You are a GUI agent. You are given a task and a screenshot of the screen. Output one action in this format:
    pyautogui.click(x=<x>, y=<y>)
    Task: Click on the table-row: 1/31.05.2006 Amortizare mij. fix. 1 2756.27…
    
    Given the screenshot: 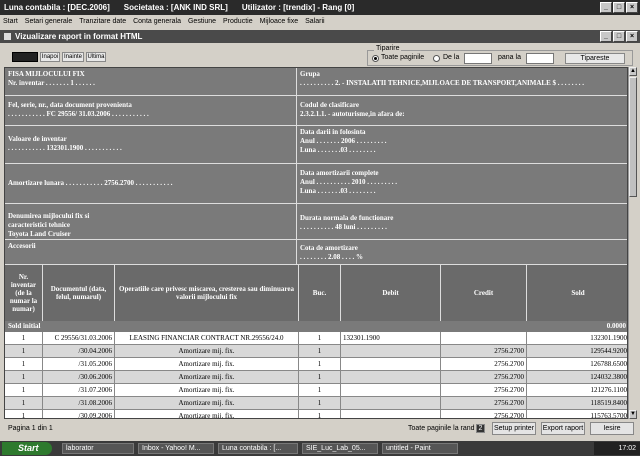 What is the action you would take?
    pyautogui.click(x=316, y=364)
    